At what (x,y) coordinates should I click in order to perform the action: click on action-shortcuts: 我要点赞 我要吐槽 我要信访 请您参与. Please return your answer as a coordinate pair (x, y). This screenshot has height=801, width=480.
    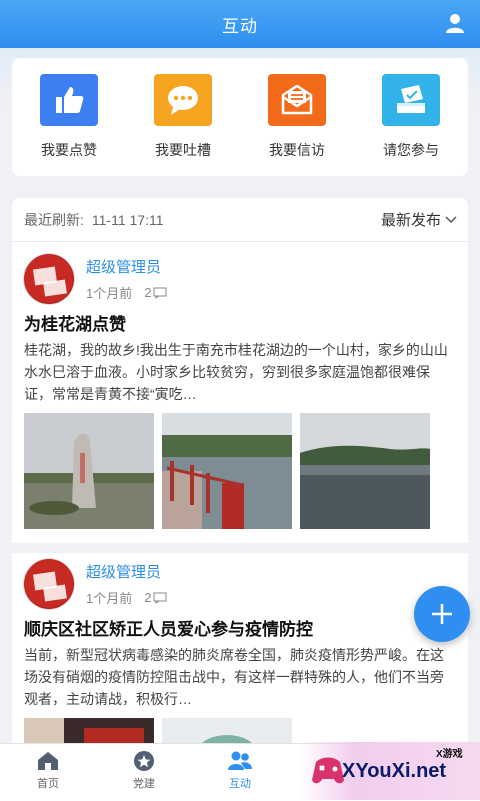
    Looking at the image, I should click on (240, 117).